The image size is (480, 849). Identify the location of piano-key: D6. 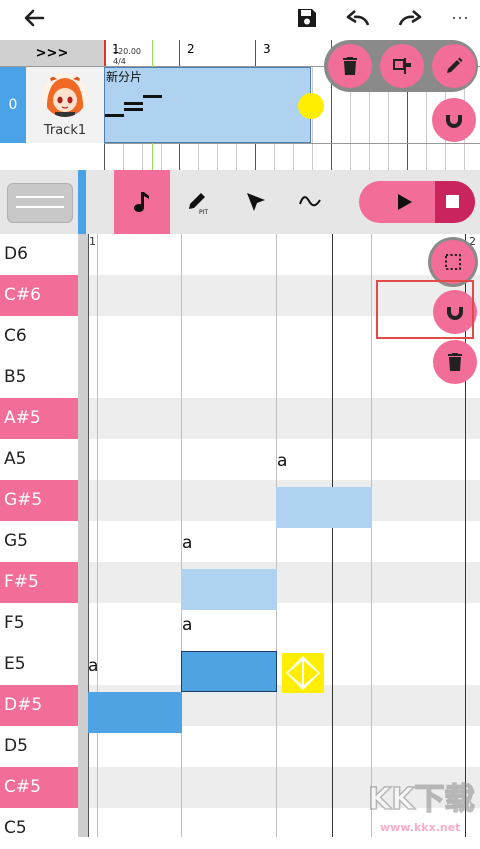
(39, 254).